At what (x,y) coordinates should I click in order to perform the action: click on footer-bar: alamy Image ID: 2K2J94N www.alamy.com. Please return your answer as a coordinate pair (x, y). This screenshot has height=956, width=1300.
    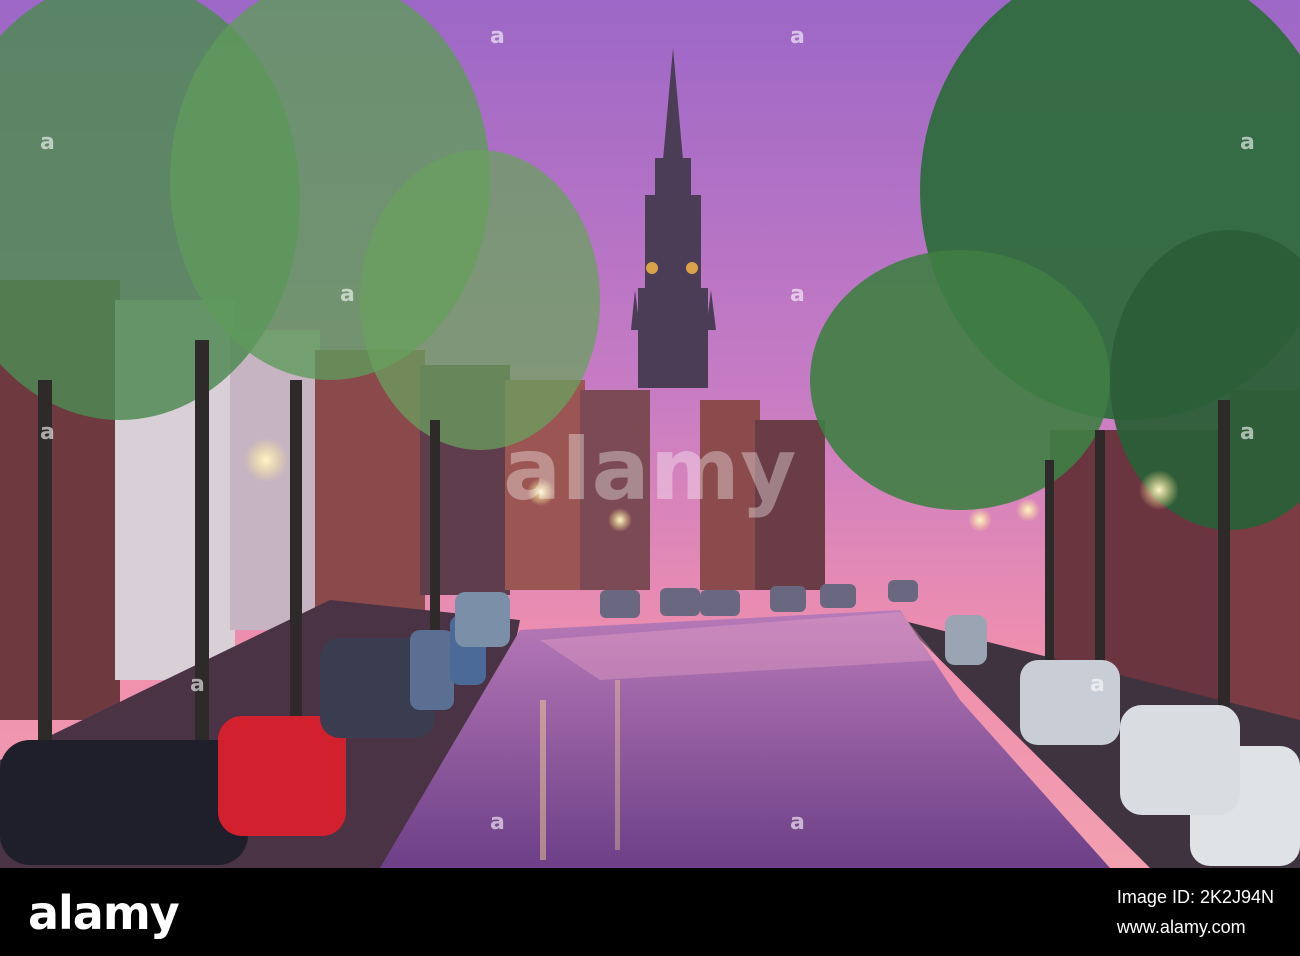
    Looking at the image, I should click on (650, 912).